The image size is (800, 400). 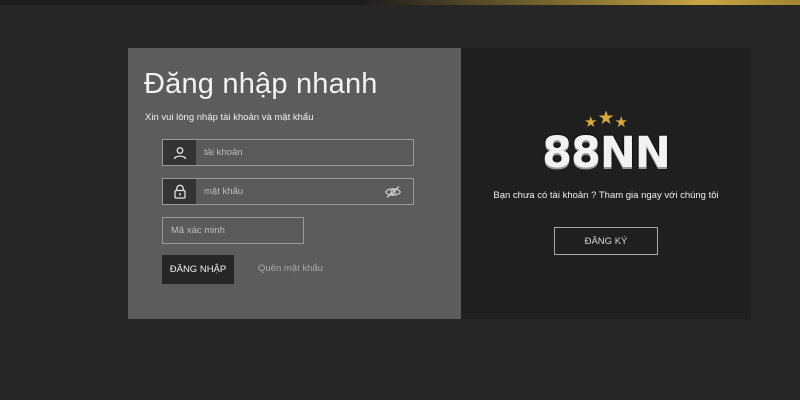 What do you see at coordinates (229, 117) in the screenshot?
I see `login-subtitle: Xin vui lòng nhập tài khoản và mật khẩu` at bounding box center [229, 117].